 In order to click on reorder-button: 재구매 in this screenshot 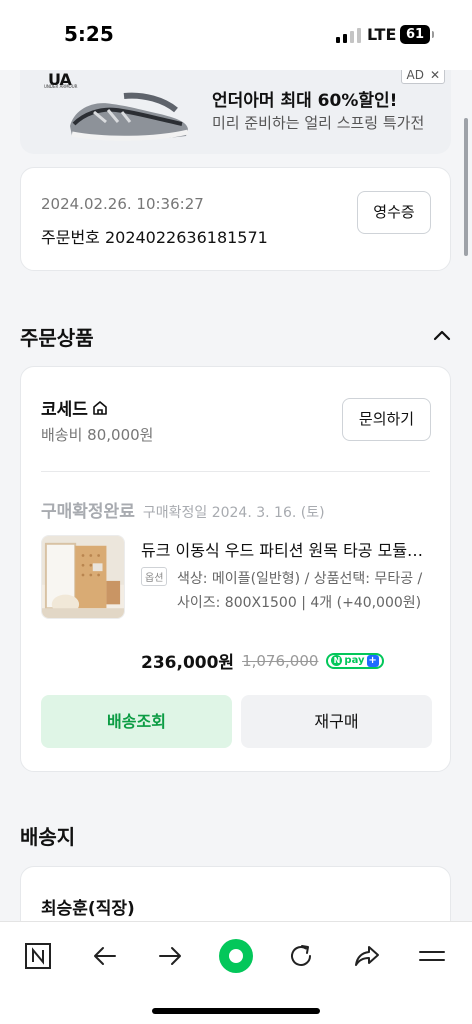, I will do `click(336, 721)`.